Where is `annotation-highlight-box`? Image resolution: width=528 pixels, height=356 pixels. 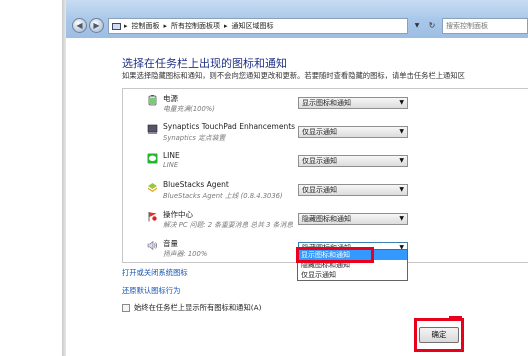 annotation-highlight-box is located at coordinates (335, 255).